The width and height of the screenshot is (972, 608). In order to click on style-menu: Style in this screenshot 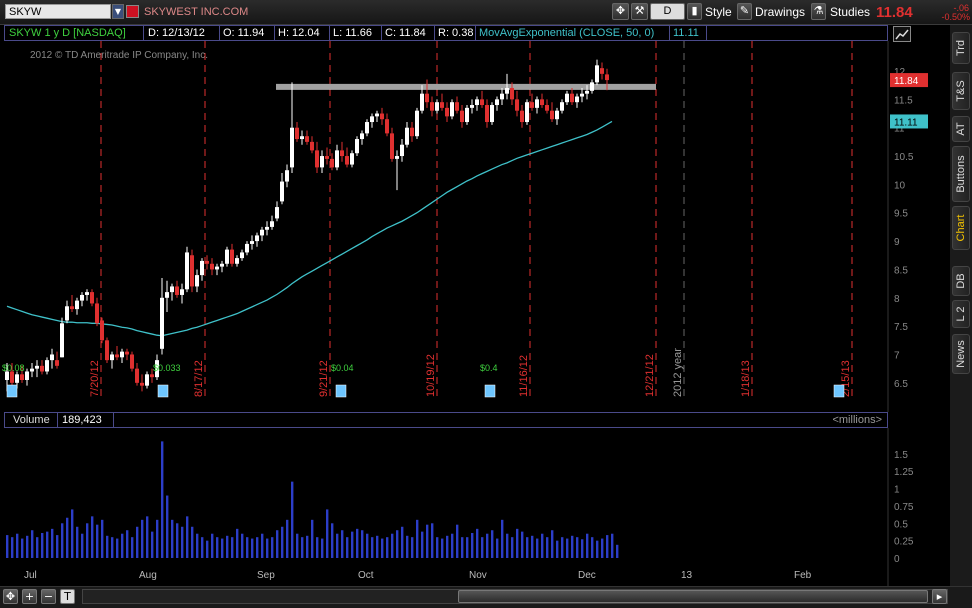, I will do `click(718, 12)`.